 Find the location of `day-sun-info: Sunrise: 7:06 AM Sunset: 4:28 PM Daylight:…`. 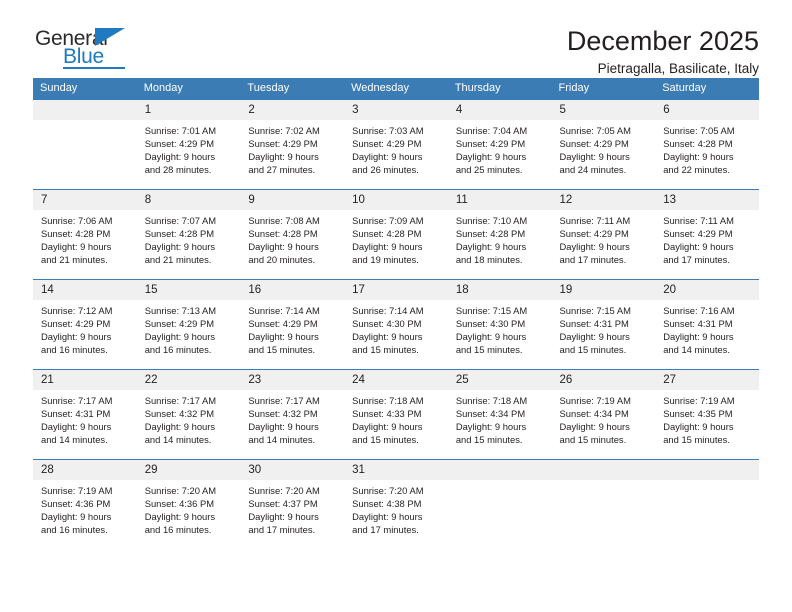

day-sun-info: Sunrise: 7:06 AM Sunset: 4:28 PM Daylight:… is located at coordinates (85, 238).